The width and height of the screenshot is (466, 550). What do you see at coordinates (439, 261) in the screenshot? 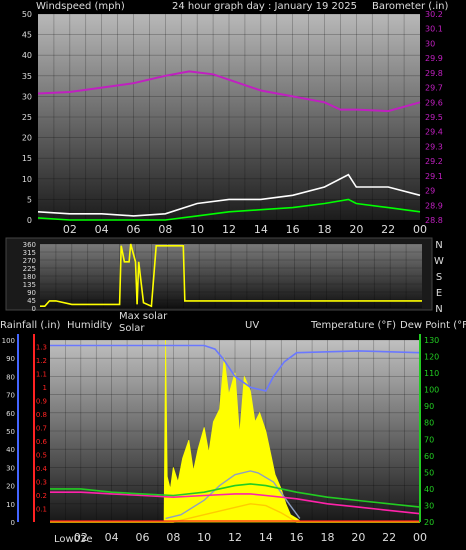
I see `compass-W-1: W` at bounding box center [439, 261].